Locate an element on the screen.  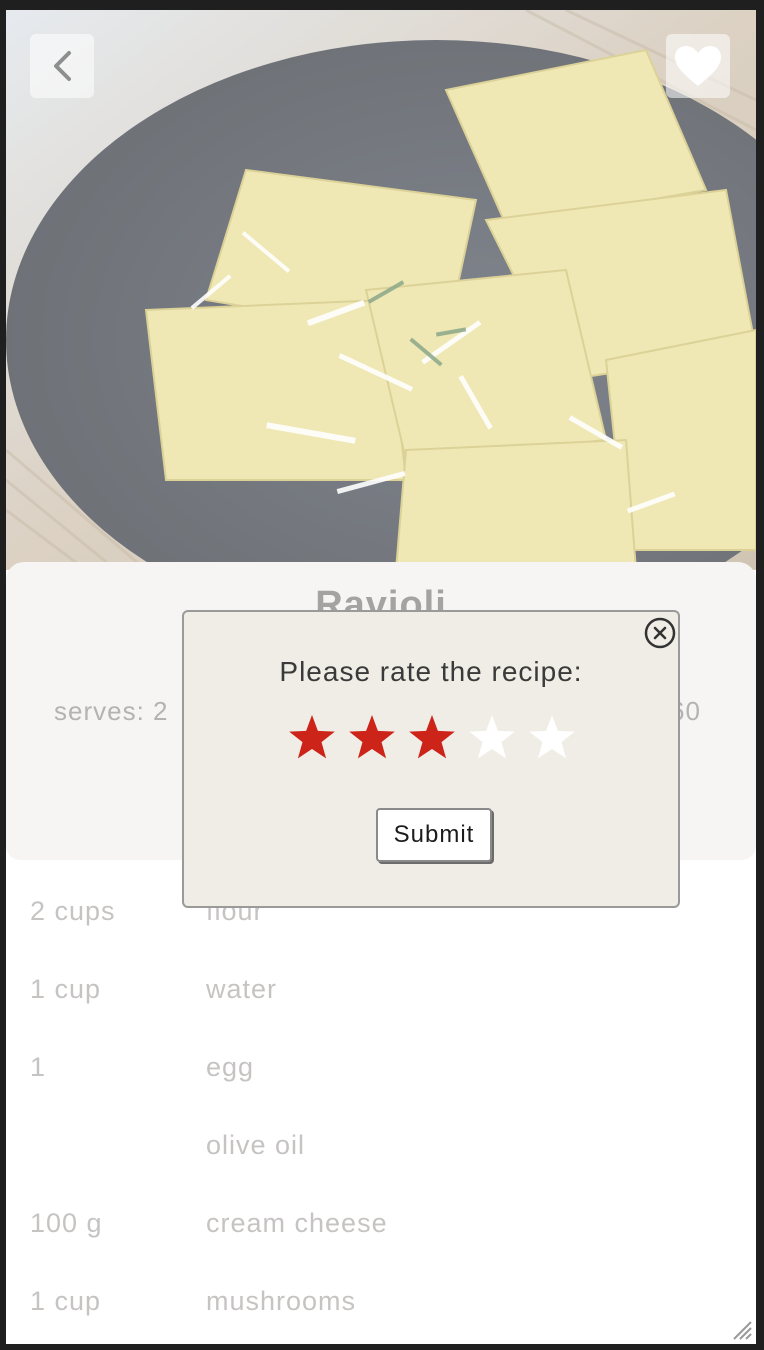
ingredient-quantity: 2 cups is located at coordinates (73, 911).